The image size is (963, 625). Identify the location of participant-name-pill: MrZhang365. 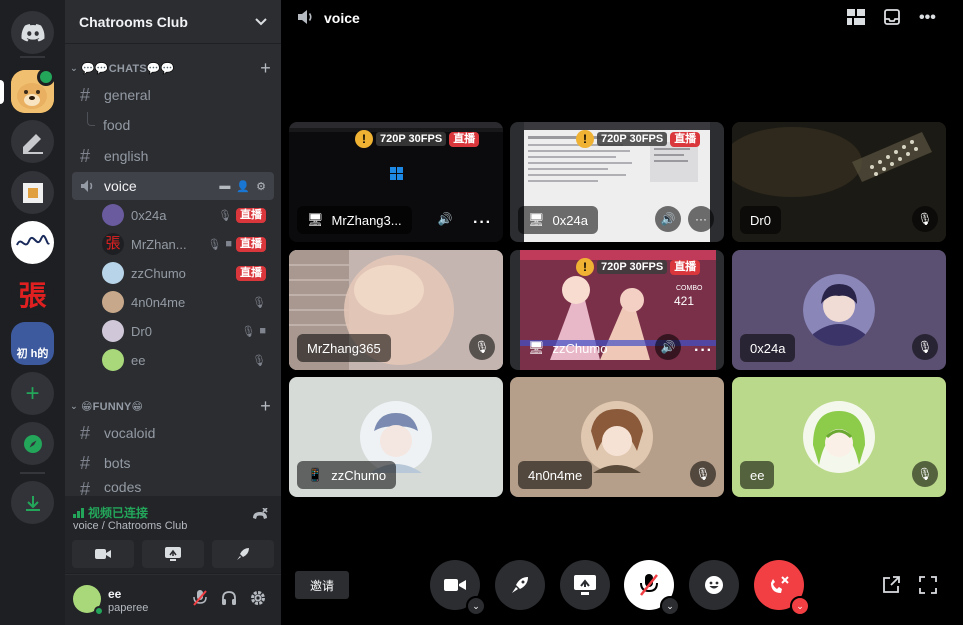
(344, 348).